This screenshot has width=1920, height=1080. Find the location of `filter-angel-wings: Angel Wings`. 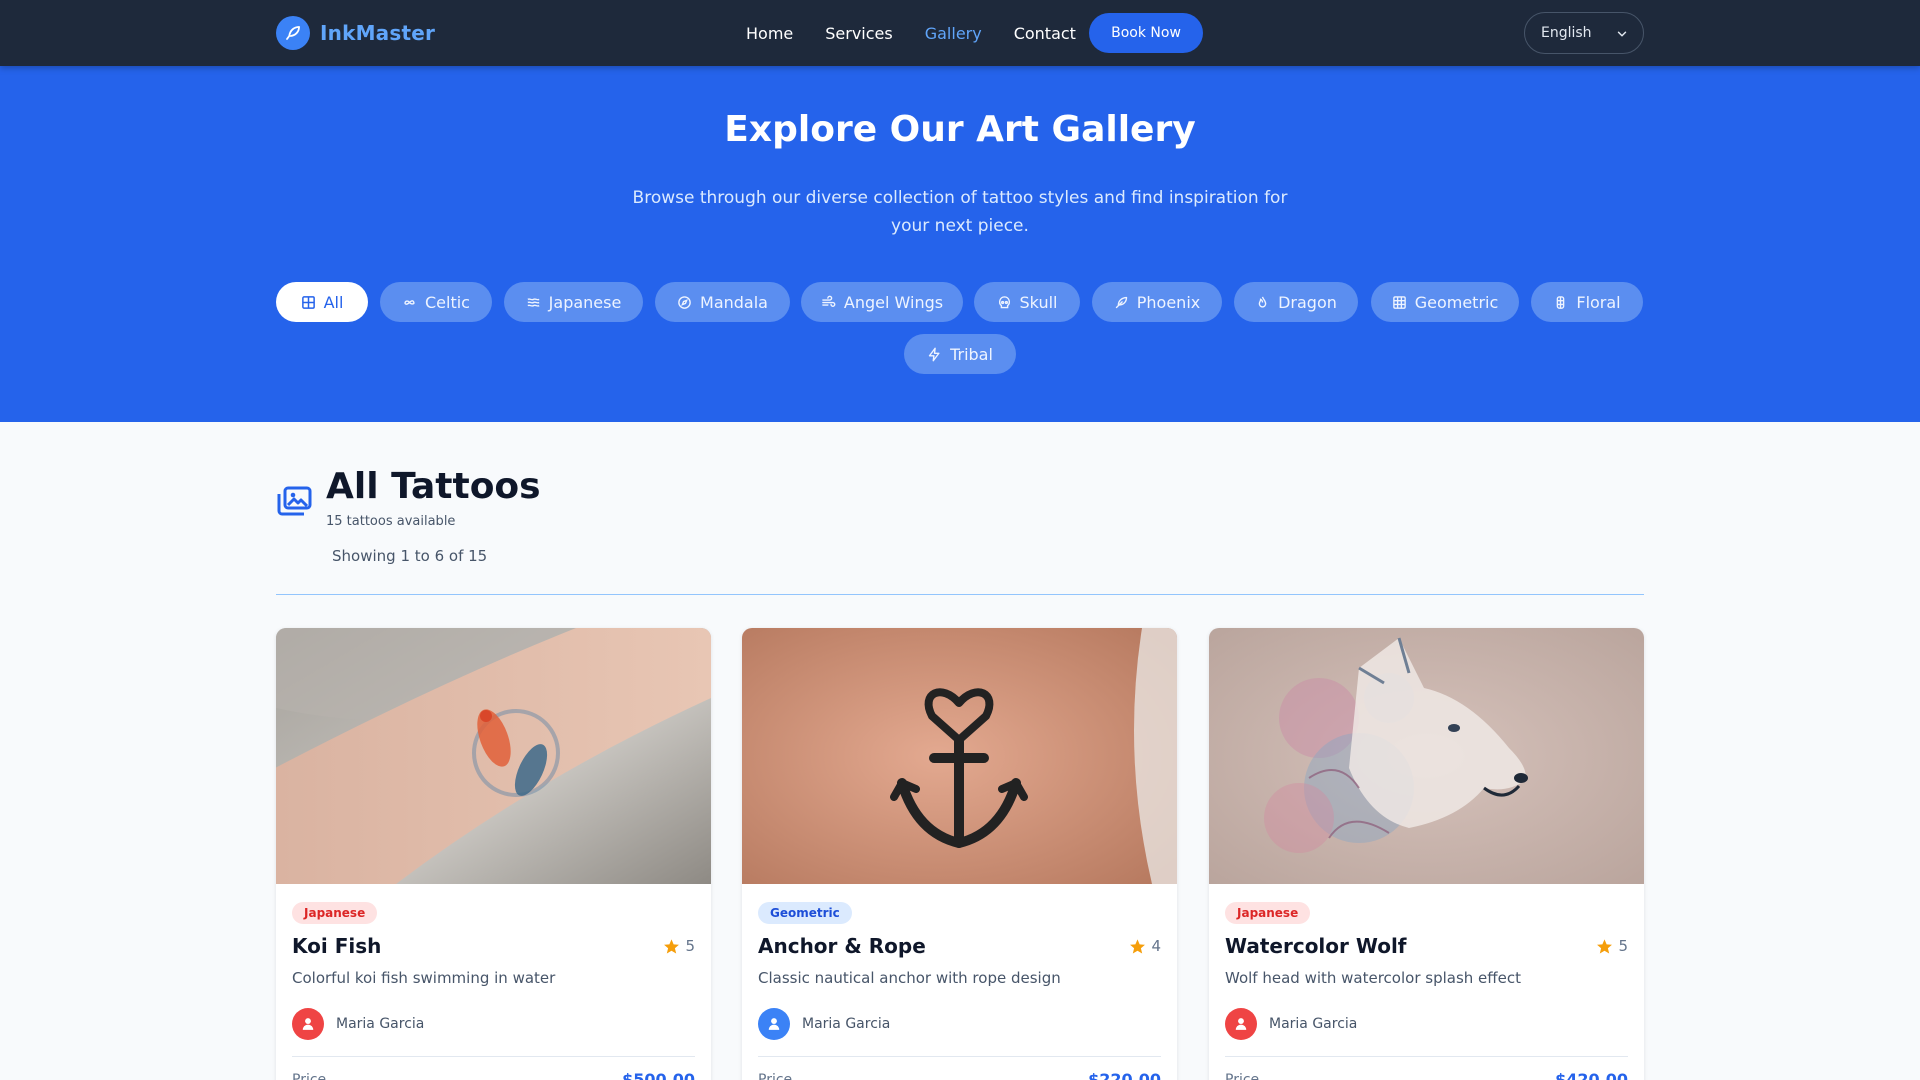

filter-angel-wings: Angel Wings is located at coordinates (882, 302).